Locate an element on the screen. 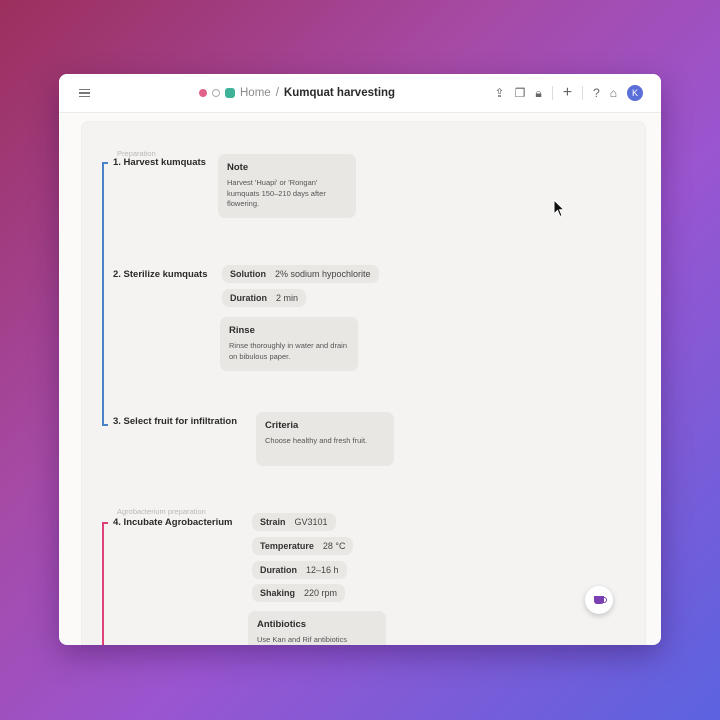 The height and width of the screenshot is (720, 720). chip-temperature: Temperature 28 °C is located at coordinates (303, 546).